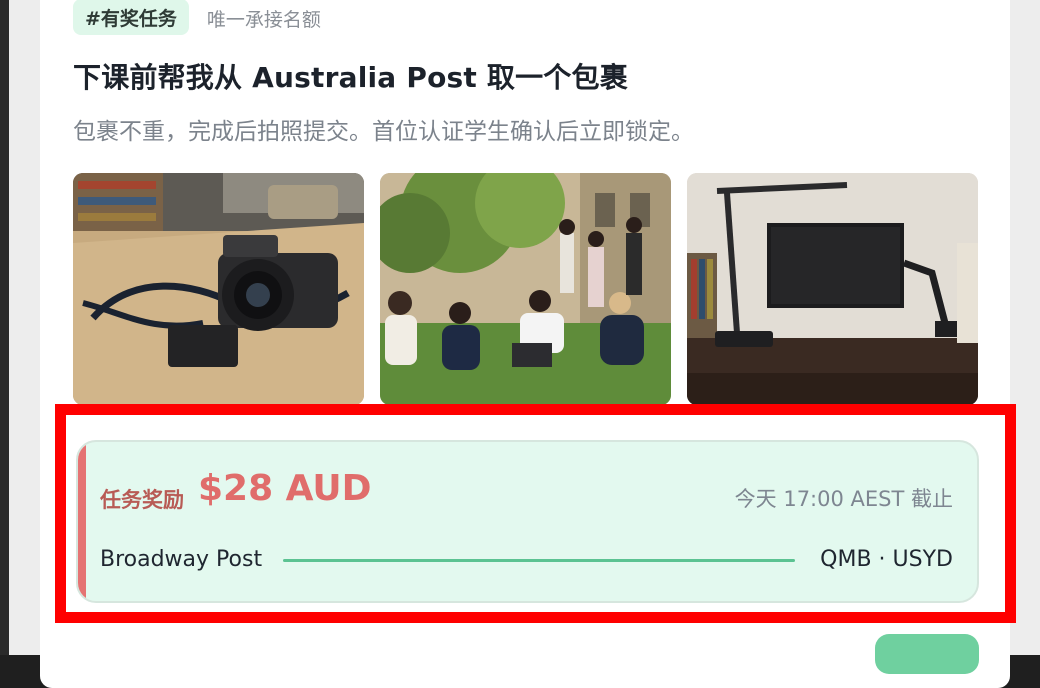 The image size is (1040, 688). I want to click on task-description: 包裹不重，完成后拍照提交。首位认证学生确认后立即锁定。, so click(383, 132).